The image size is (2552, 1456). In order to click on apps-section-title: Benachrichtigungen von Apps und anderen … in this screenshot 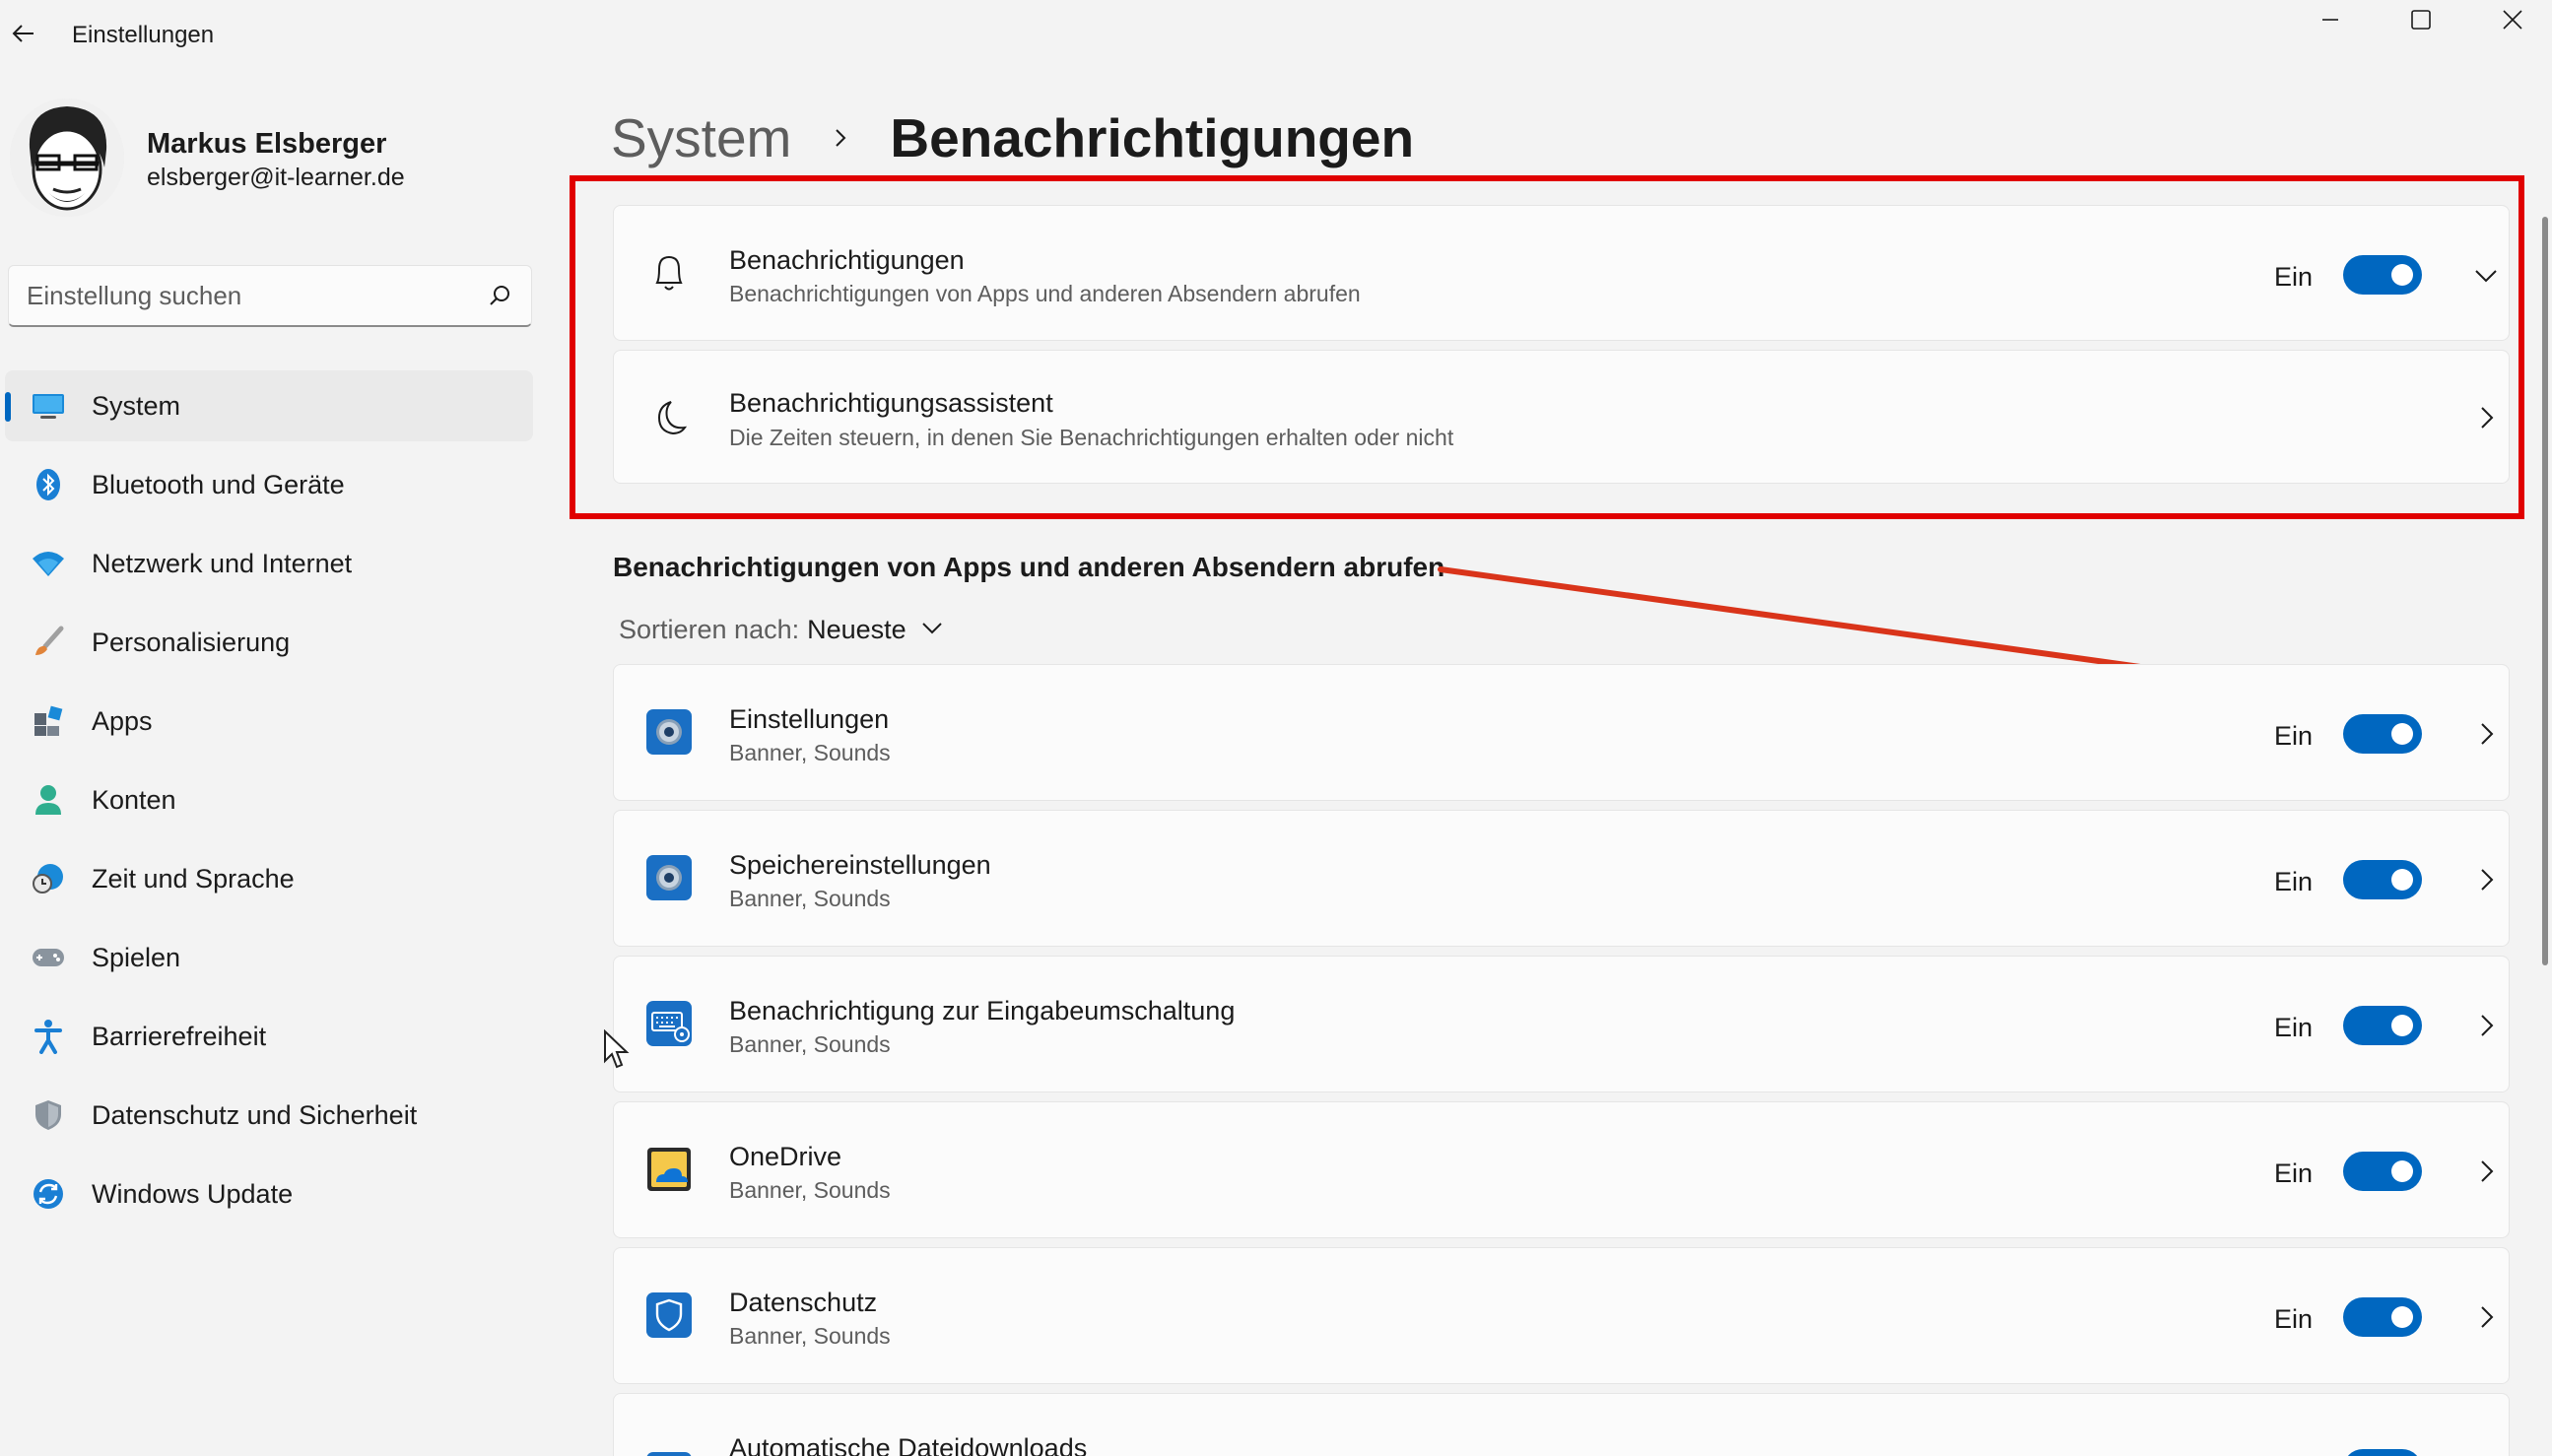, I will do `click(1029, 567)`.